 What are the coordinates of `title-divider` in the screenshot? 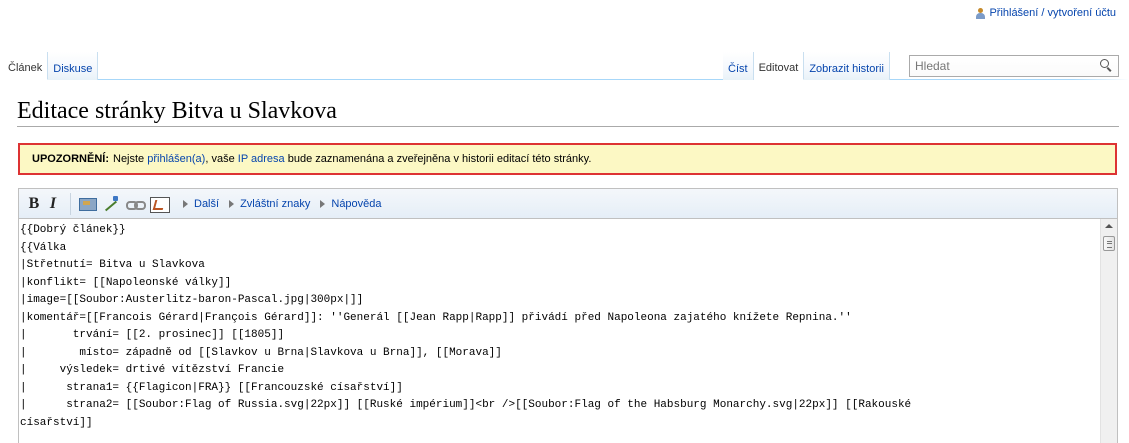 It's located at (568, 126).